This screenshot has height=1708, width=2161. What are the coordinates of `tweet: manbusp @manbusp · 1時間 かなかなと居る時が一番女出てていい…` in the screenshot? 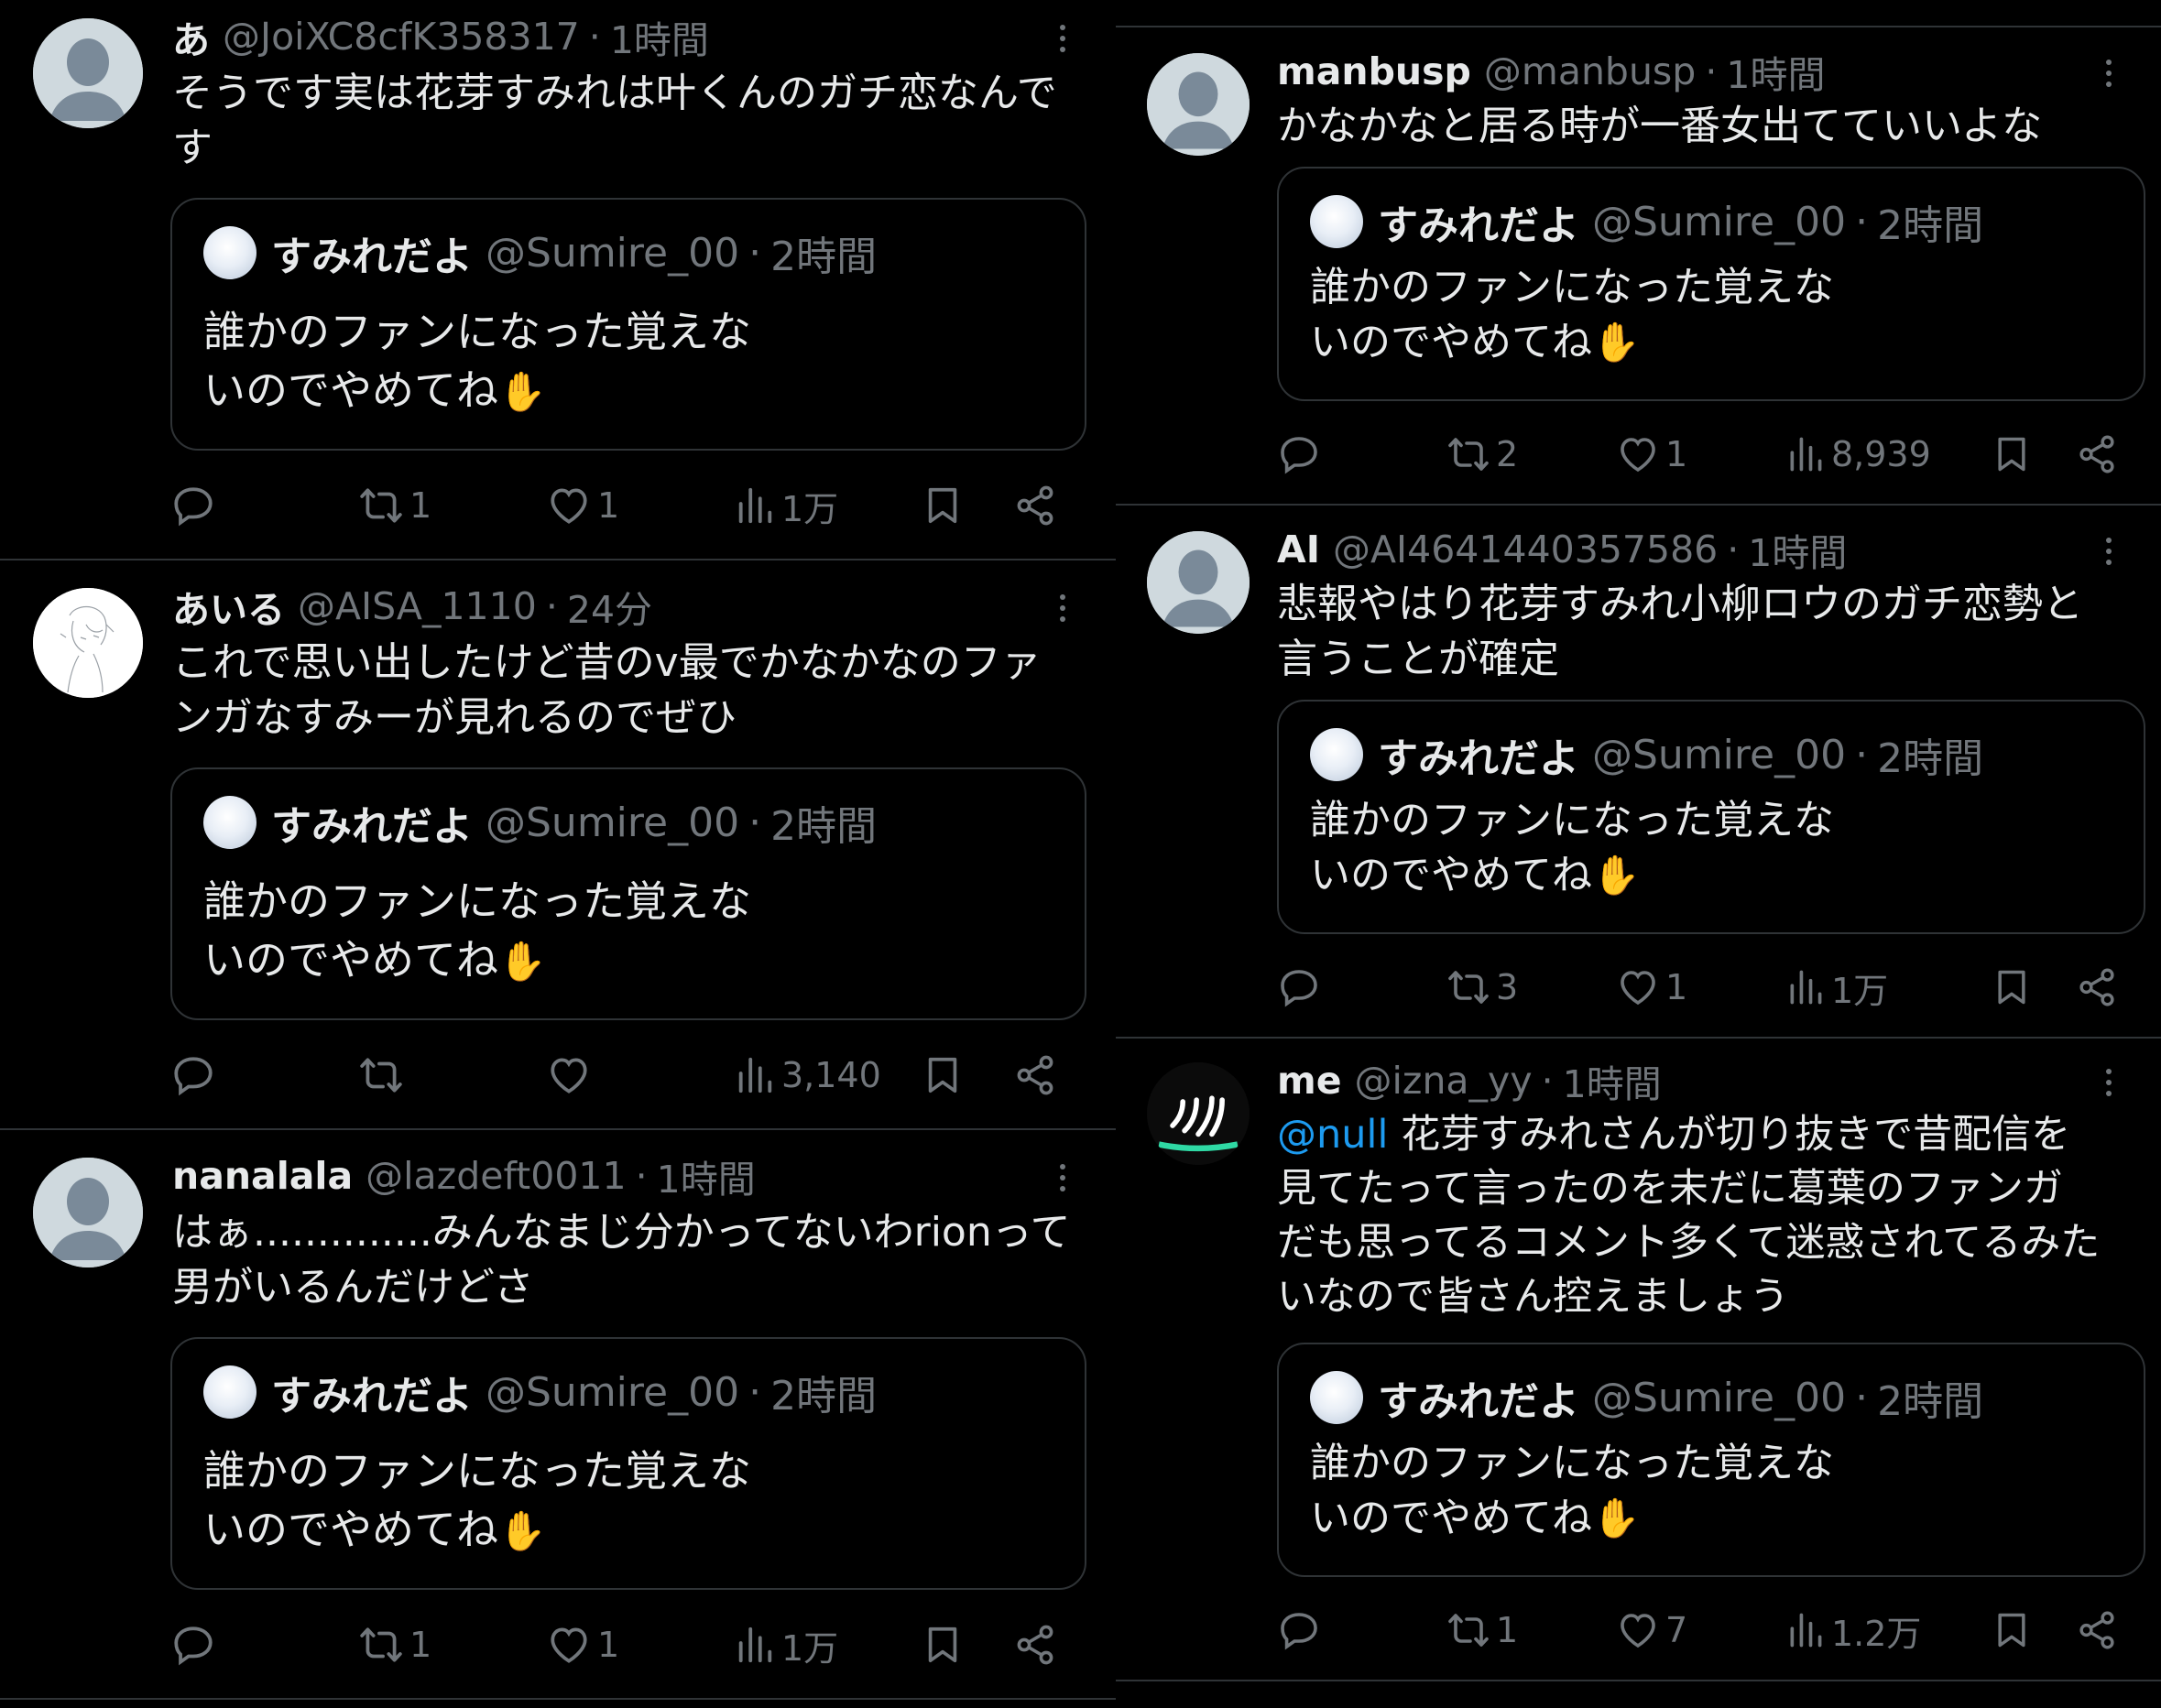 It's located at (1638, 266).